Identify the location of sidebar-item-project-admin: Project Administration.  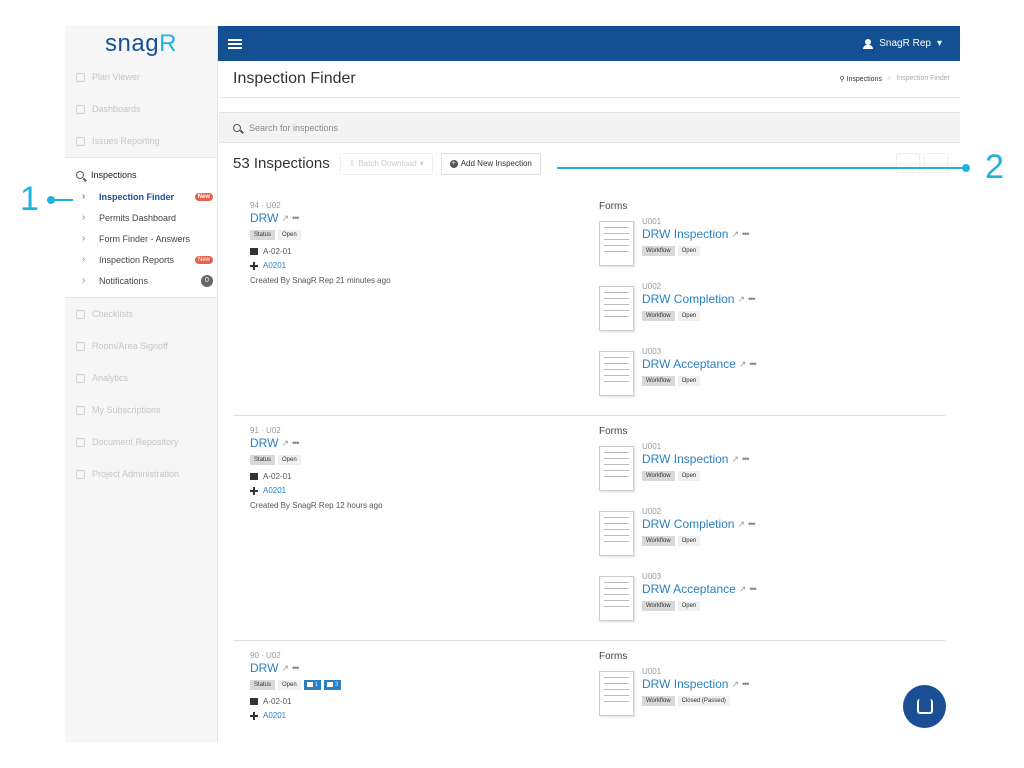
(141, 474).